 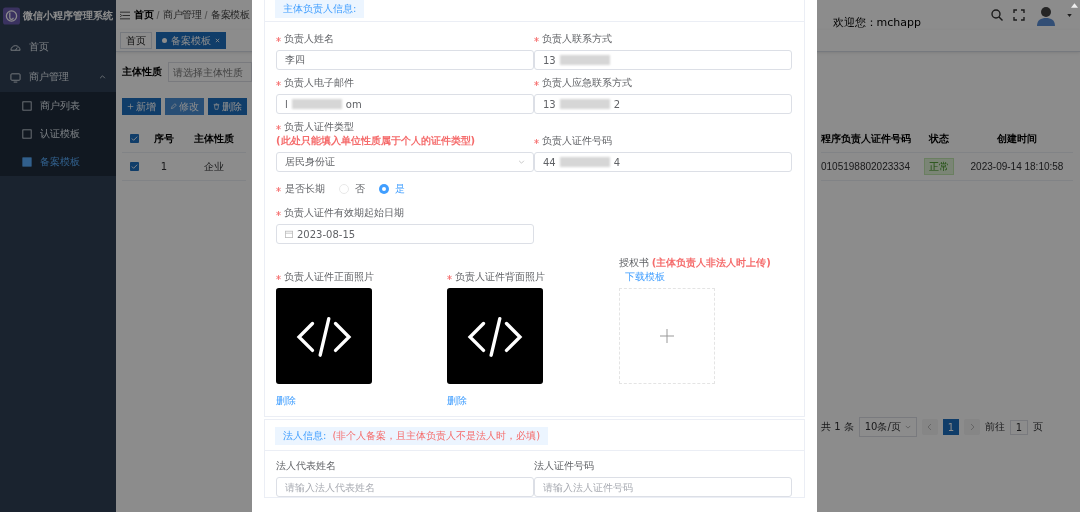 I want to click on sidebar-item: 认证模板, so click(x=58, y=134).